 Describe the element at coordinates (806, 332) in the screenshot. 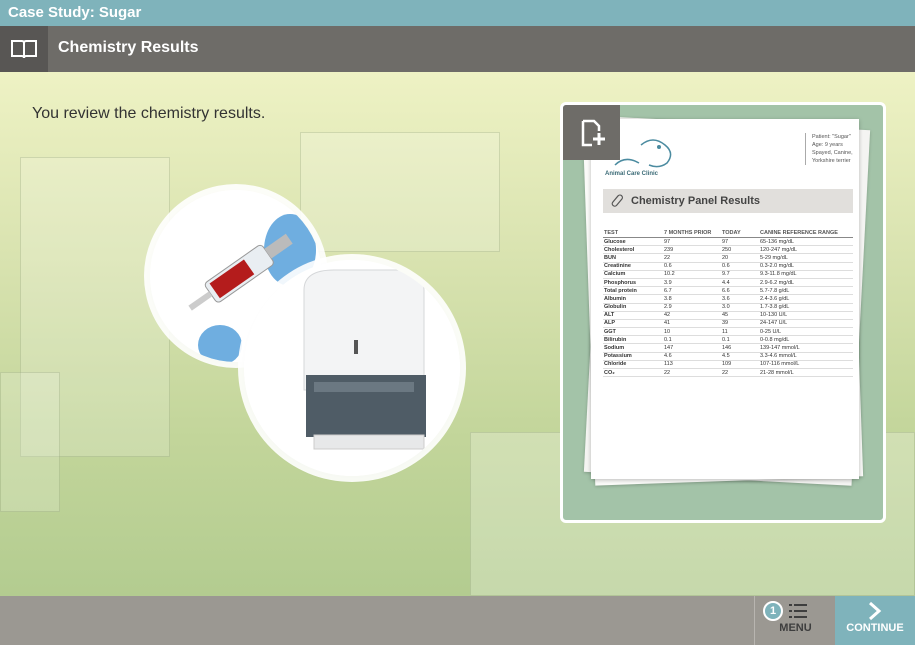

I see `table-cell: 0-25 U/L` at that location.